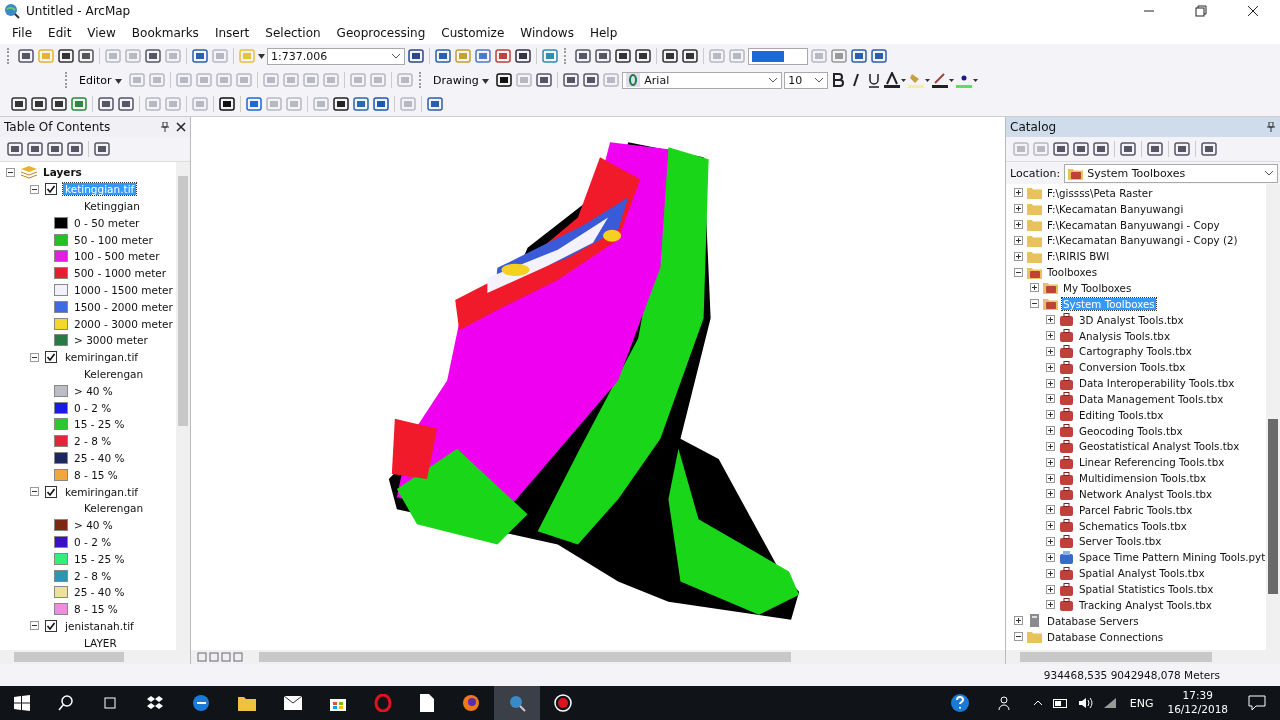 The image size is (1280, 720). Describe the element at coordinates (1105, 636) in the screenshot. I see `catalog-item: Database Connections` at that location.